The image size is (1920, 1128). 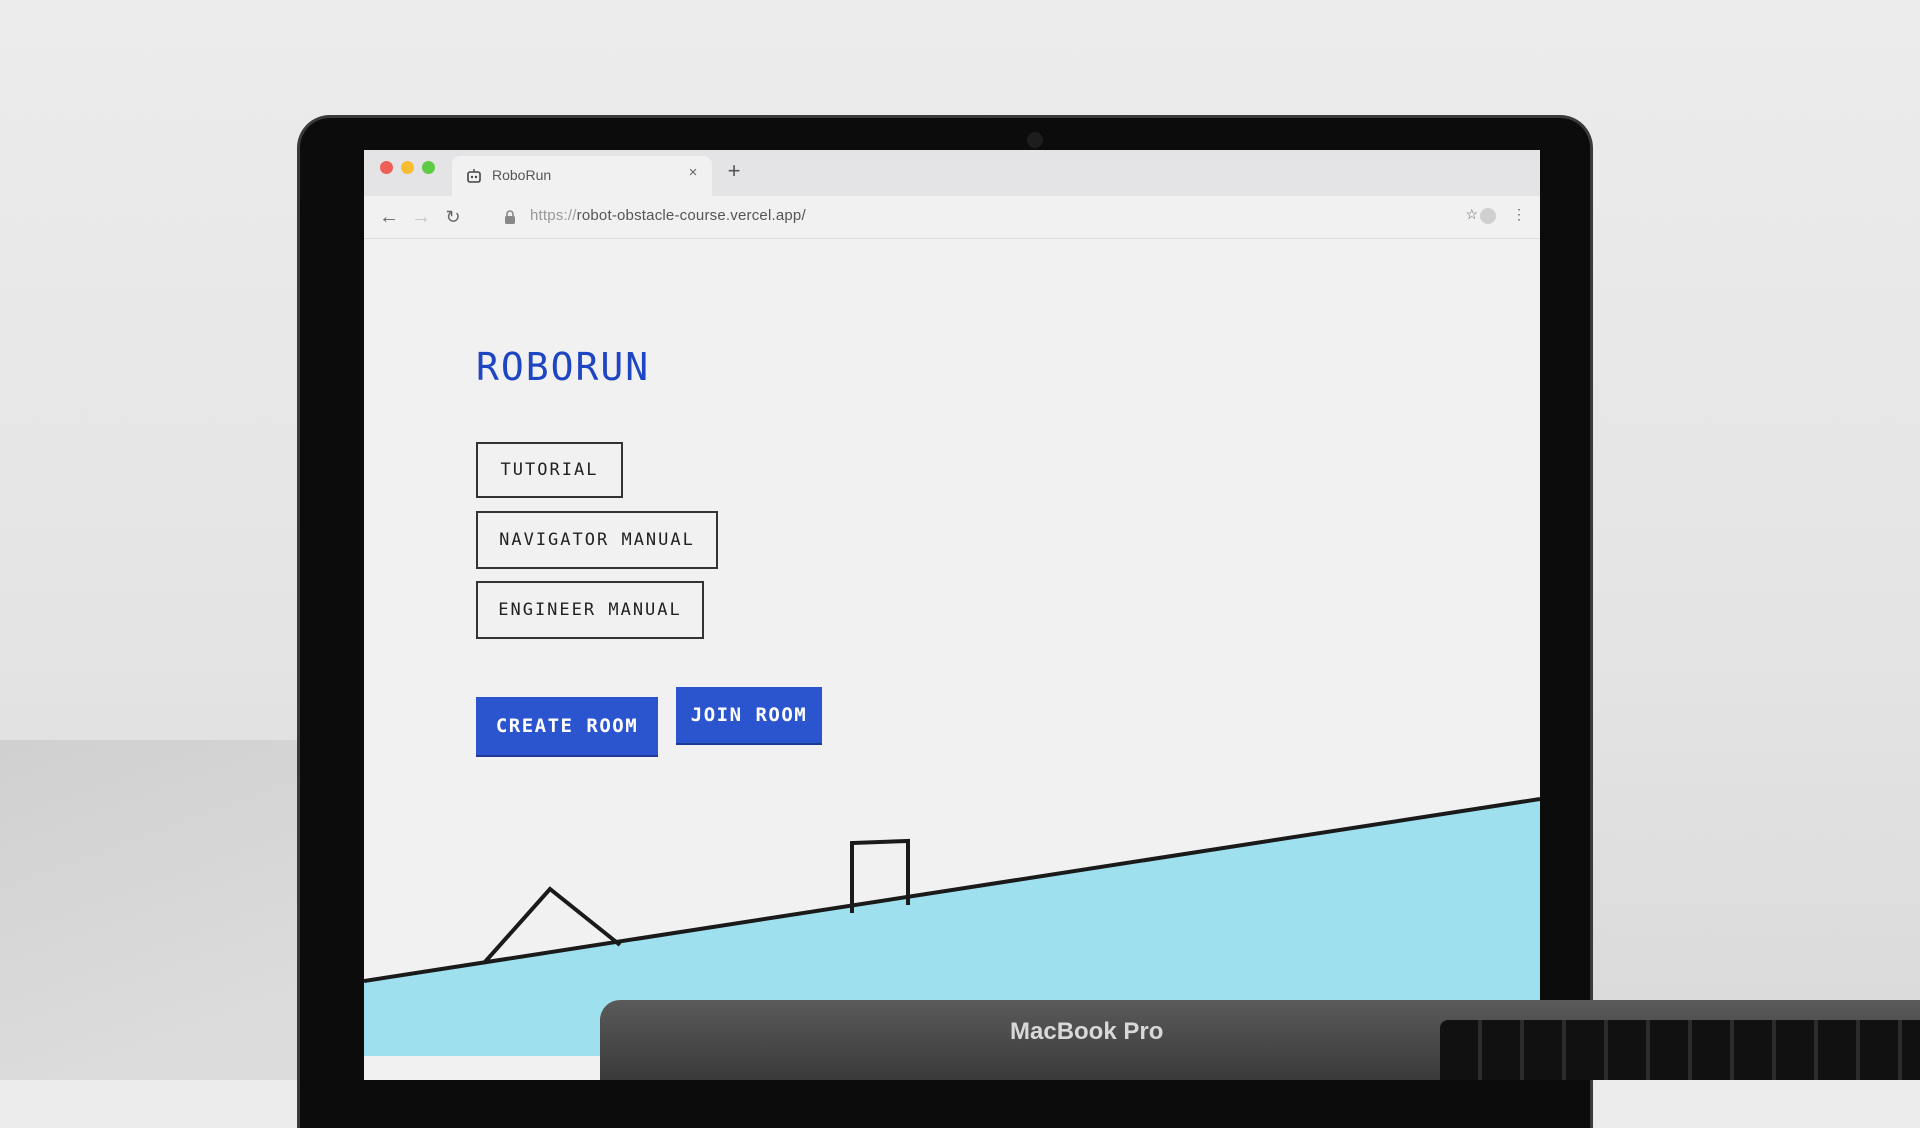 What do you see at coordinates (582, 176) in the screenshot?
I see `browser-tab: RoboRun ×` at bounding box center [582, 176].